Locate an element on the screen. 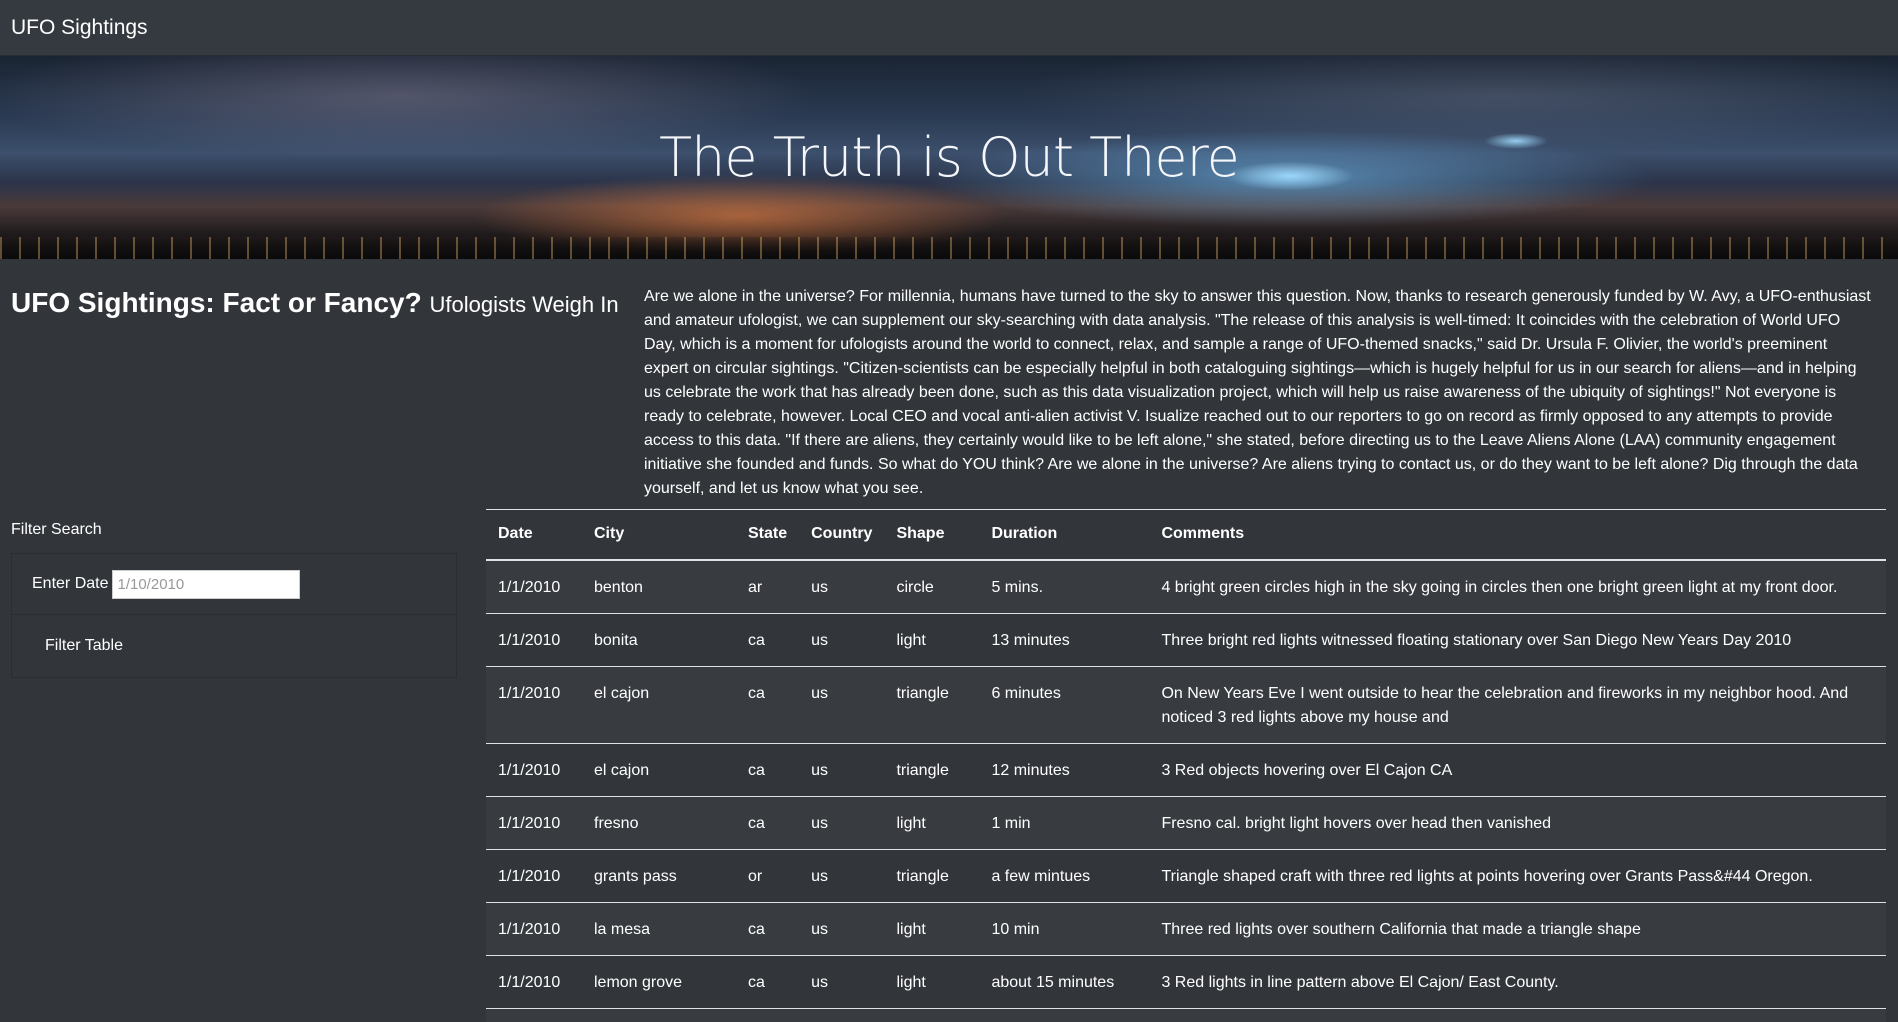 The image size is (1898, 1022). navbar: UFO Sightings is located at coordinates (949, 28).